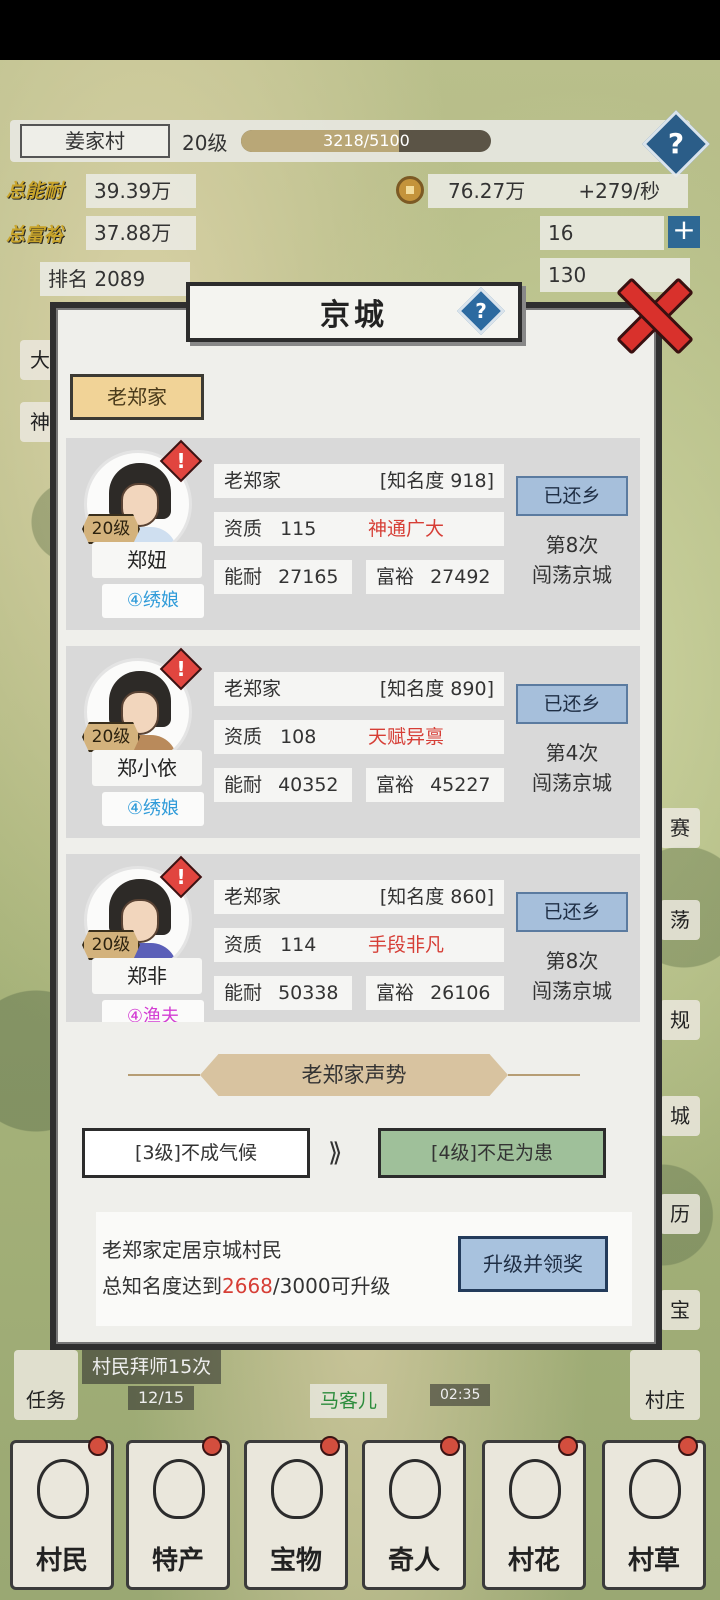 The height and width of the screenshot is (1600, 720). I want to click on family-row: 老郑家 [知名度 918], so click(359, 481).